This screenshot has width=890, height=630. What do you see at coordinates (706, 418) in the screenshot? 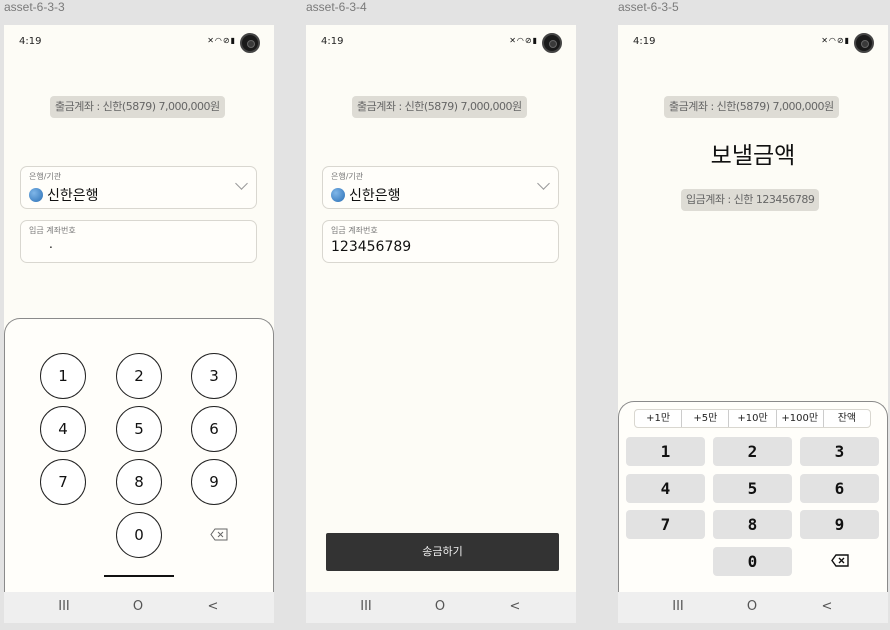
I see `quick-amount-50k: +5만` at bounding box center [706, 418].